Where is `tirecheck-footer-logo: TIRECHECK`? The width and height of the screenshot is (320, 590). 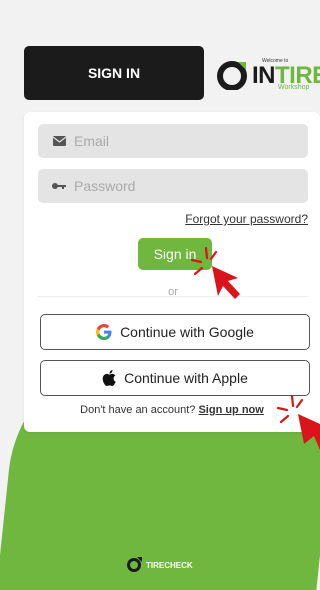
tirecheck-footer-logo: TIRECHECK is located at coordinates (159, 565).